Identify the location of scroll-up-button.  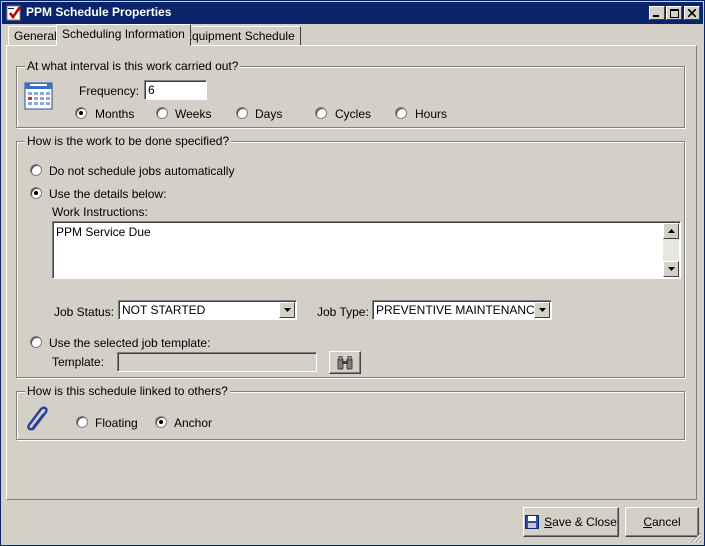
(671, 231).